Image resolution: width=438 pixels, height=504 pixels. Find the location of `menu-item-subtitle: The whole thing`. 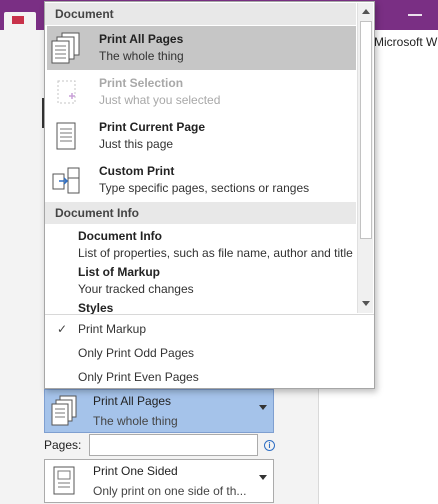

menu-item-subtitle: The whole thing is located at coordinates (141, 56).